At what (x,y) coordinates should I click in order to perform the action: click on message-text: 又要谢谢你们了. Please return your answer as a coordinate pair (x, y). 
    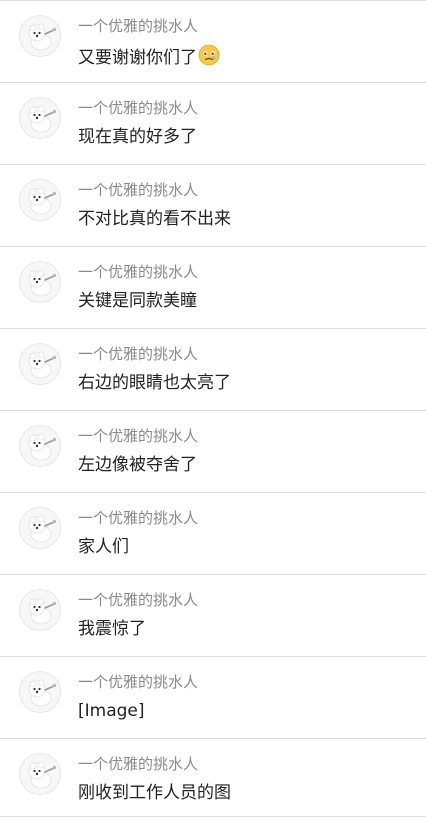
    Looking at the image, I should click on (137, 58).